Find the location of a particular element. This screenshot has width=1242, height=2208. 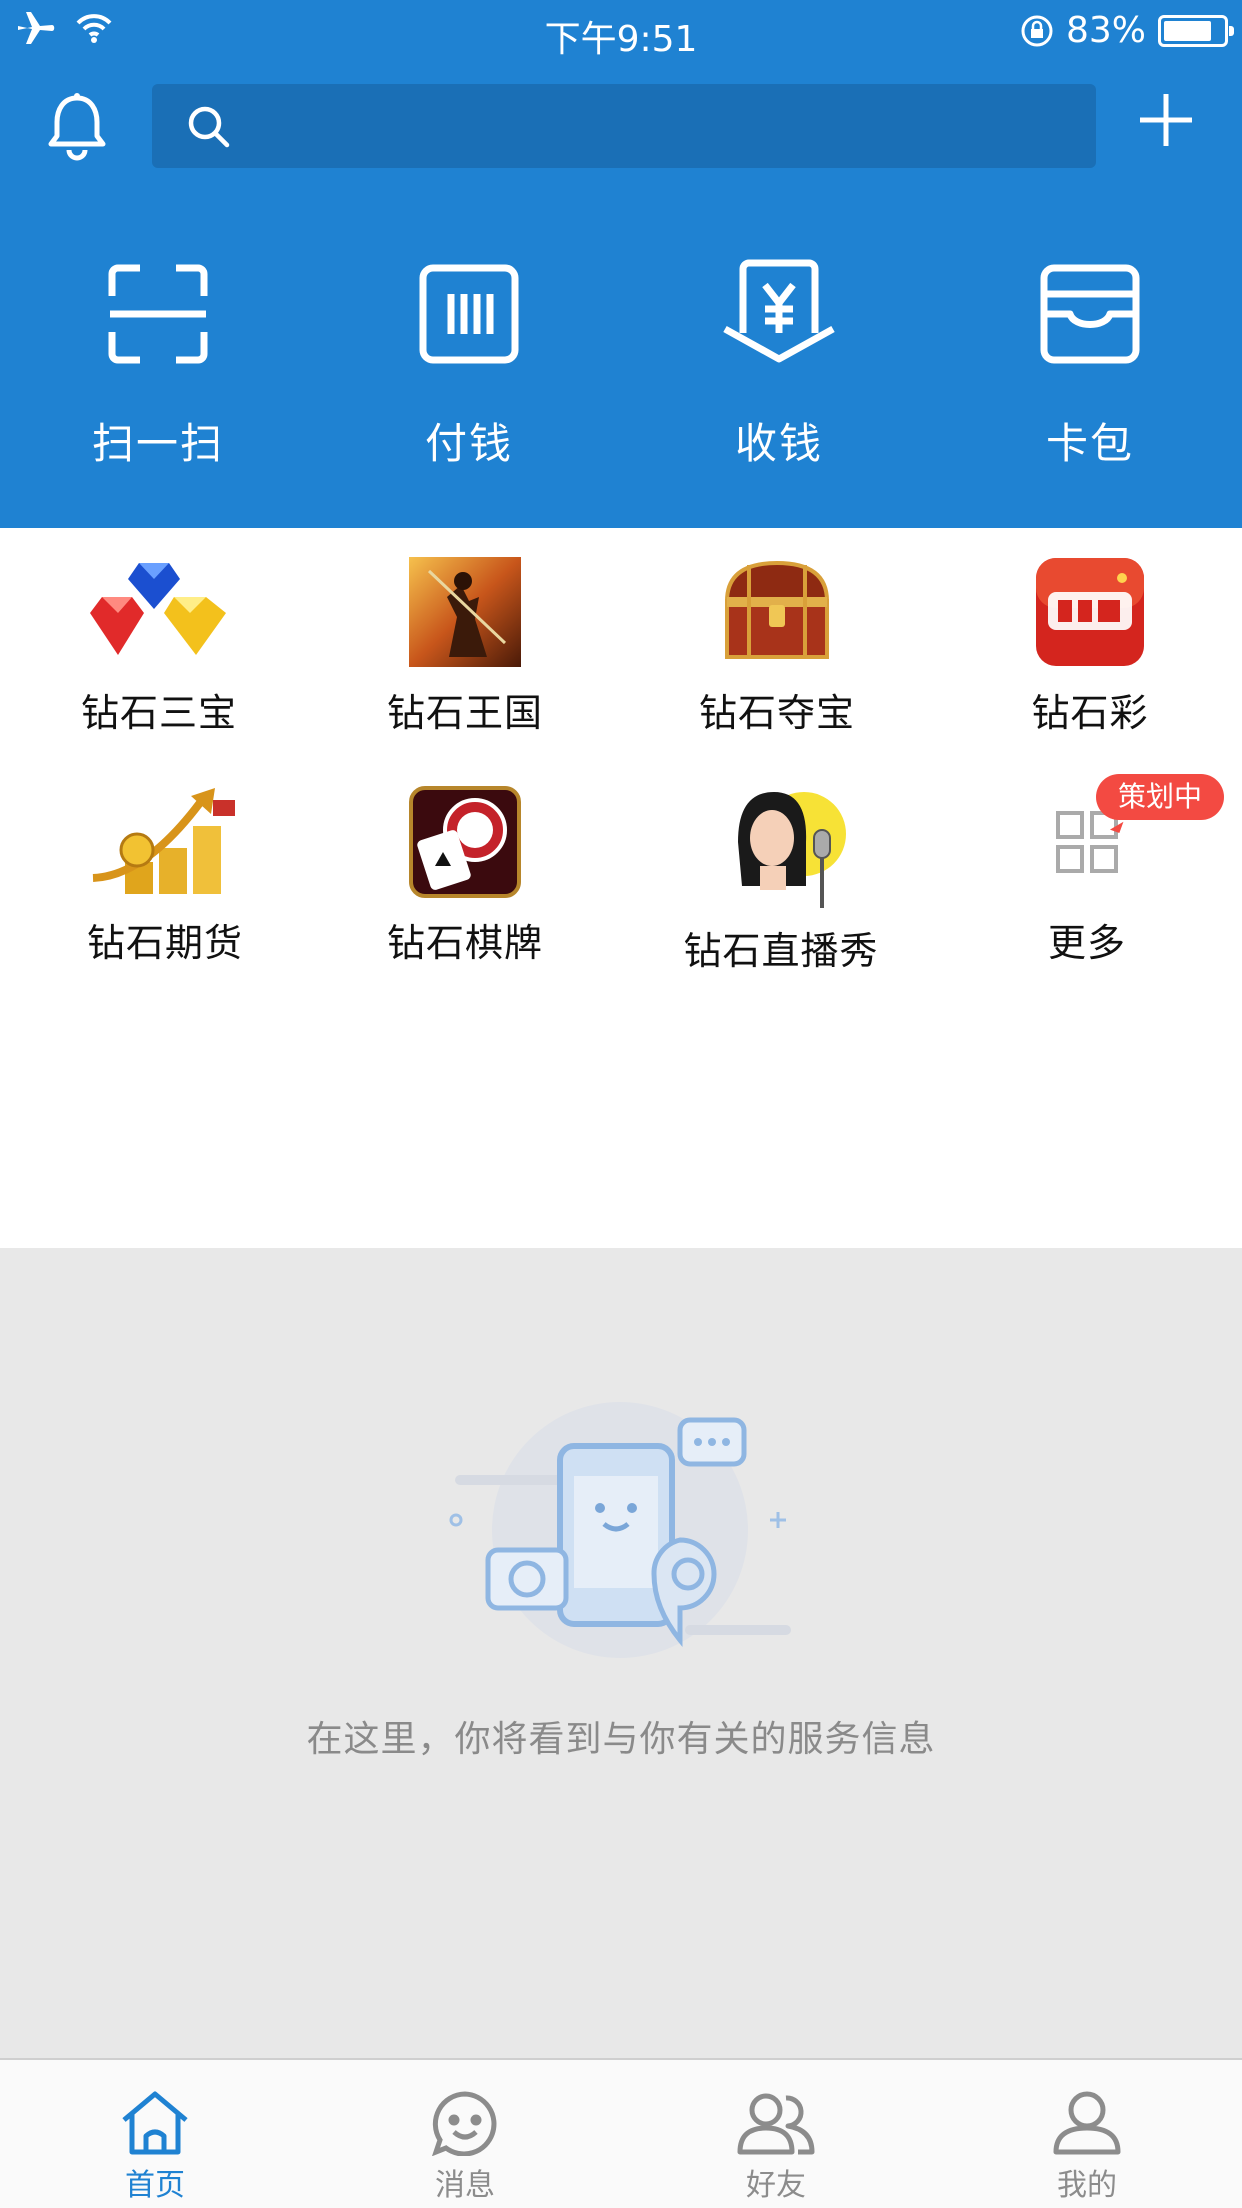

app-label: 钻石夺宝 is located at coordinates (776, 713).